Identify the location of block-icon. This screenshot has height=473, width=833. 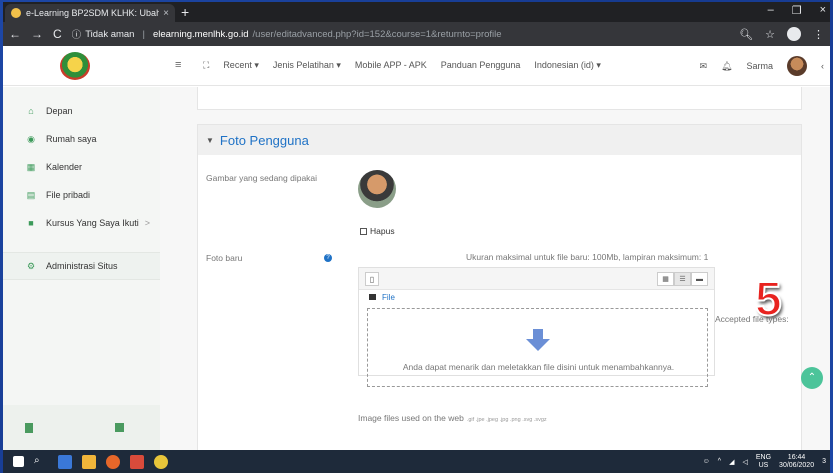
(119, 427).